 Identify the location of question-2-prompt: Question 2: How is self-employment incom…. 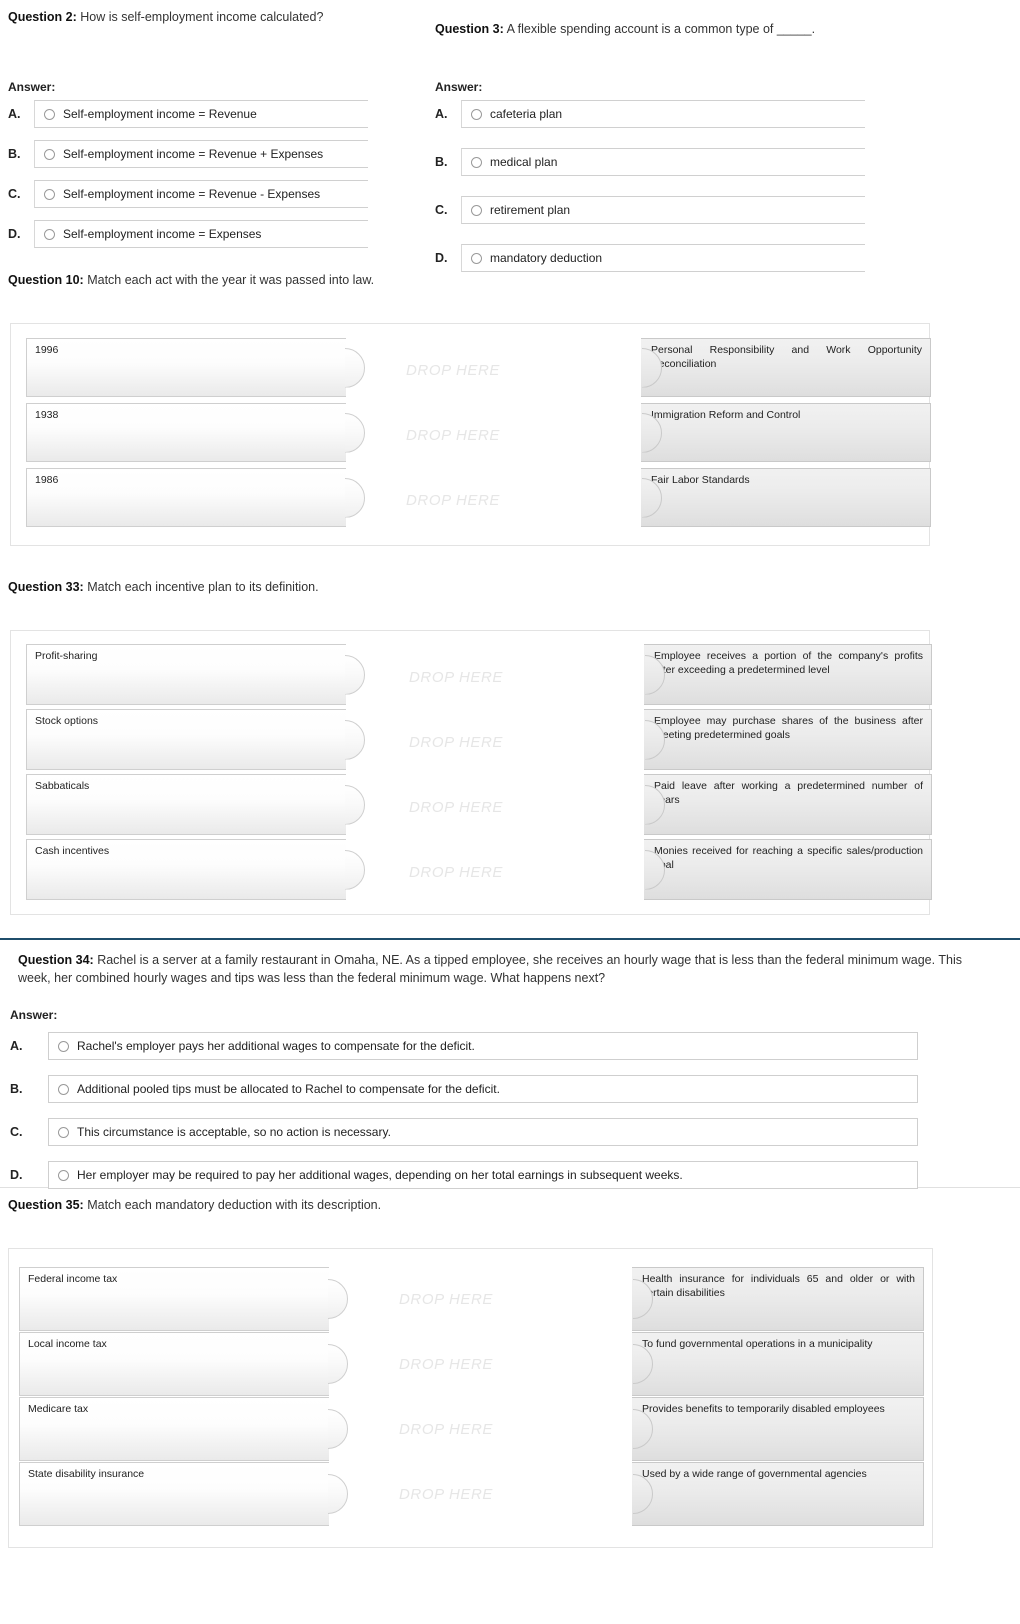
(188, 17).